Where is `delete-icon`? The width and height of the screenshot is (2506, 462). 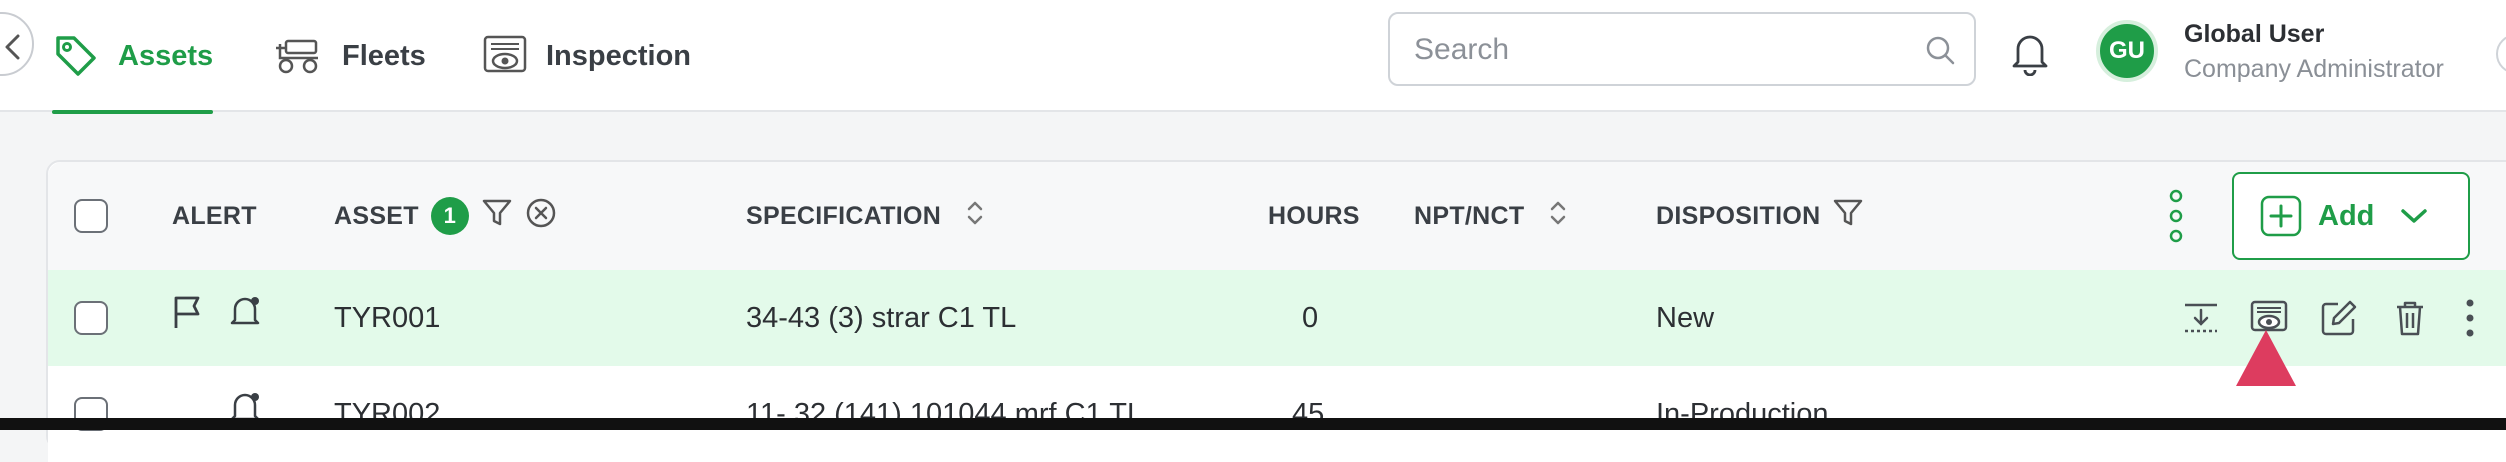
delete-icon is located at coordinates (2410, 318).